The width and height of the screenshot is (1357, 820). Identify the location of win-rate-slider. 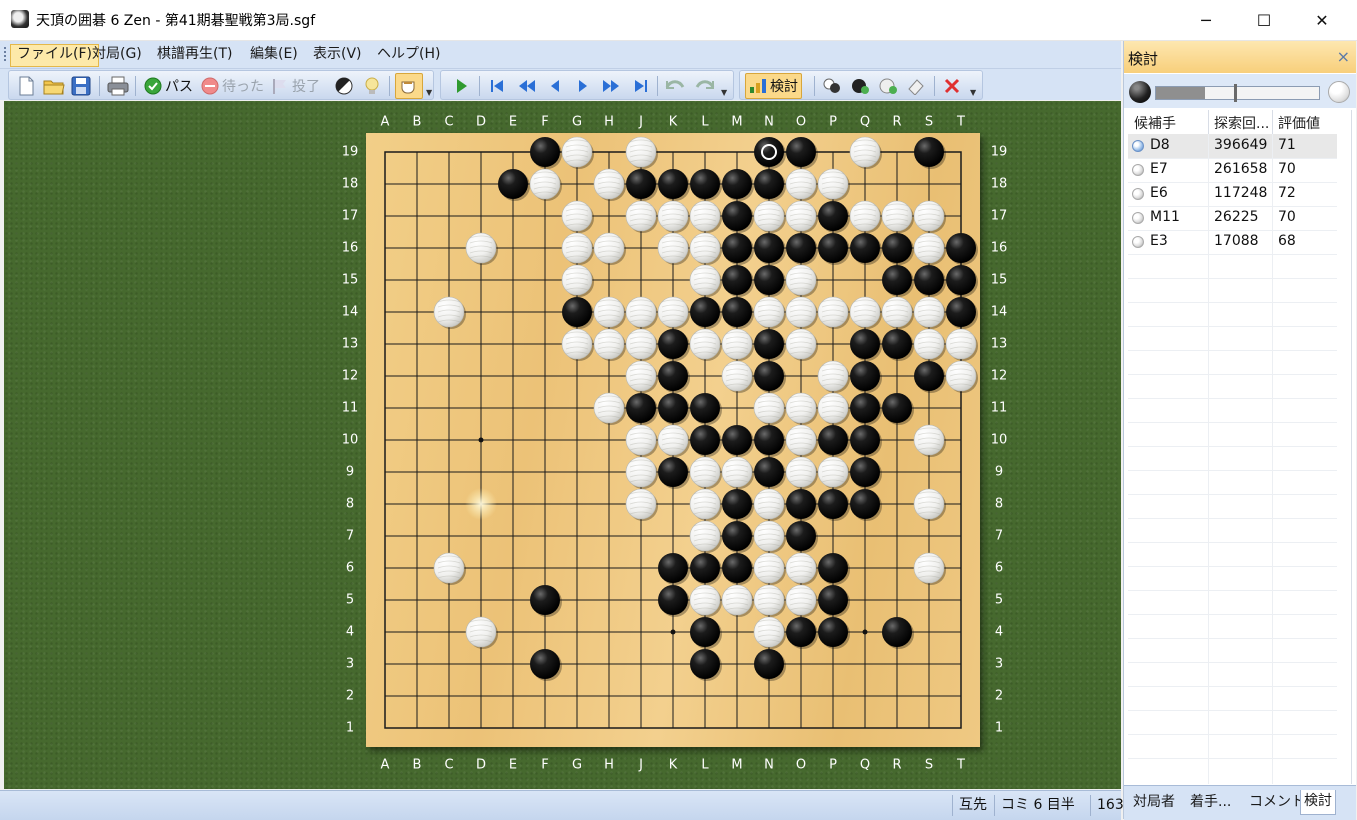
(1237, 93).